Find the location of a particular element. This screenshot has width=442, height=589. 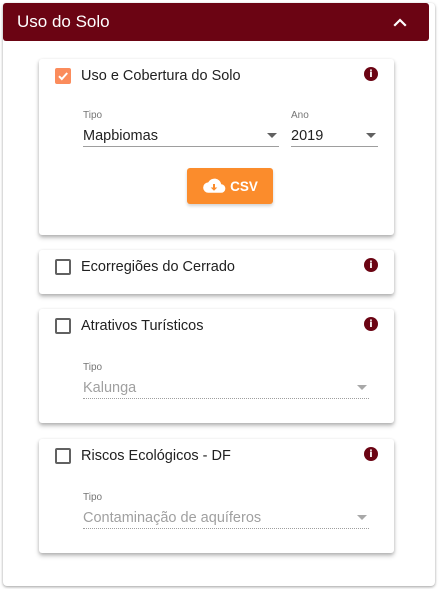

select-box: Mapbiomas is located at coordinates (181, 136).